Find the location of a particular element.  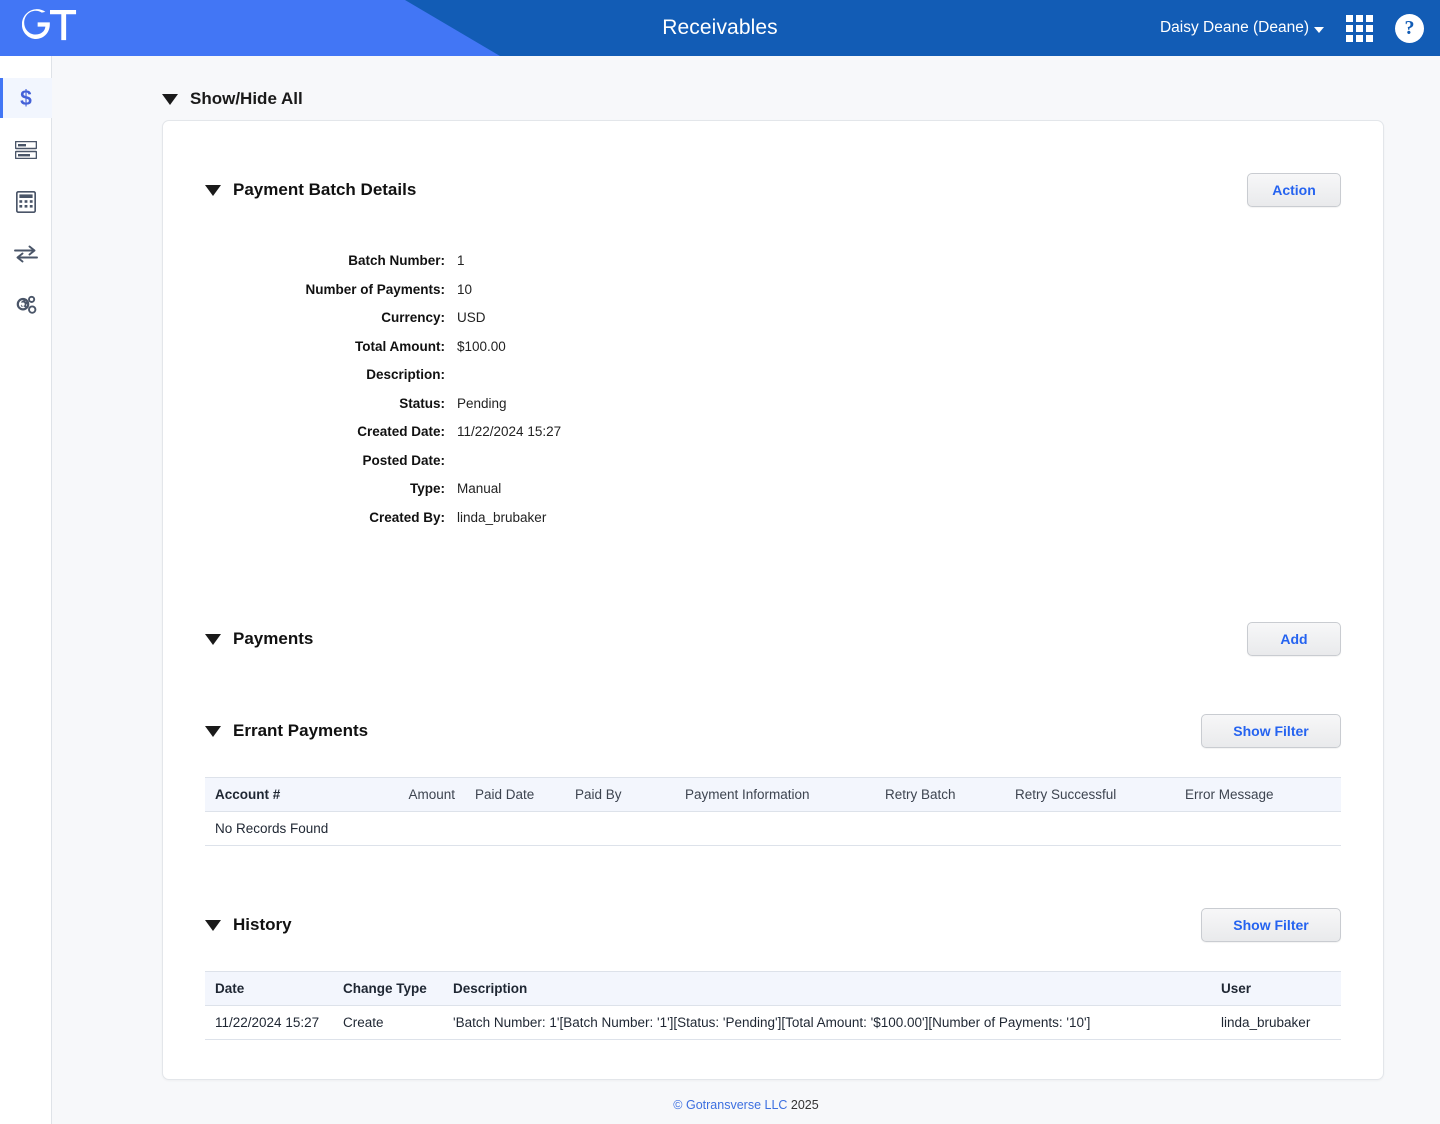

sidebar-item-billing: $ is located at coordinates (26, 98).